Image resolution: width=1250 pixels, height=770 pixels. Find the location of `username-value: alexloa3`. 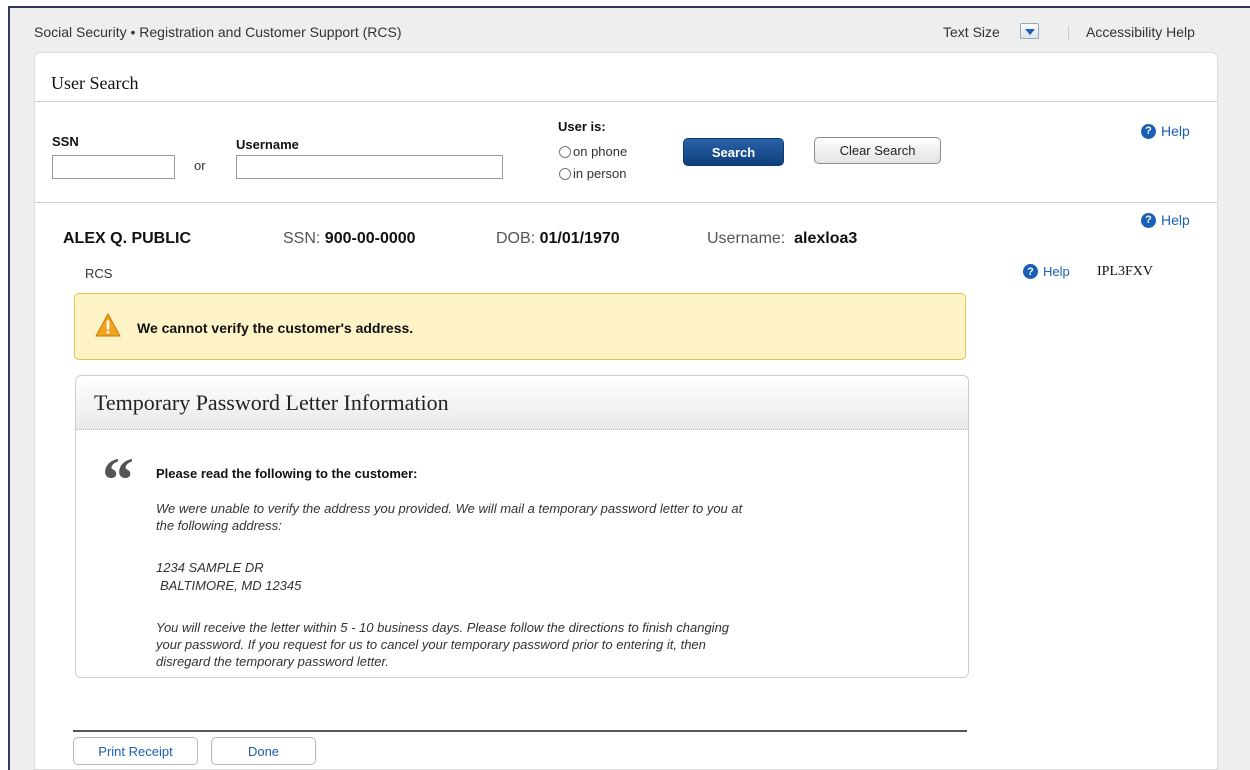

username-value: alexloa3 is located at coordinates (826, 238).